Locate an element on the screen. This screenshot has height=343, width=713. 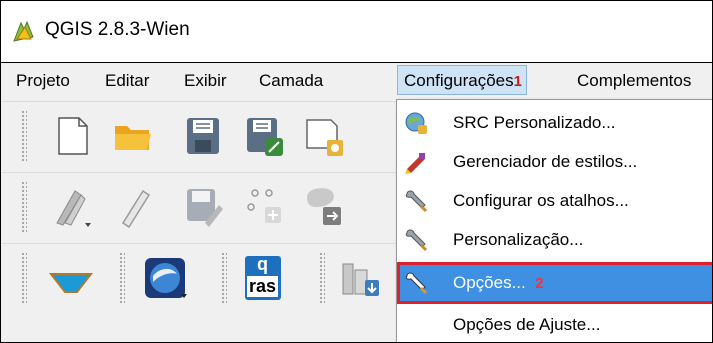
file-toolbar is located at coordinates (201, 136).